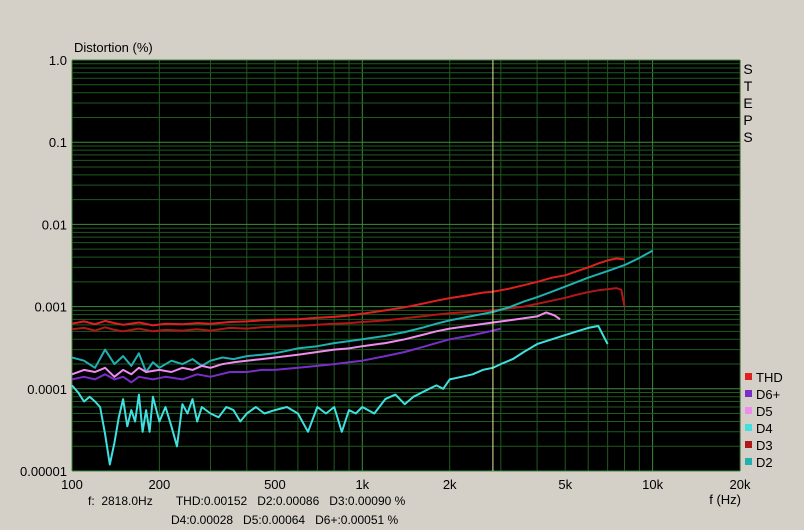 This screenshot has width=804, height=530. Describe the element at coordinates (160, 484) in the screenshot. I see `x-tick-label: 200` at that location.